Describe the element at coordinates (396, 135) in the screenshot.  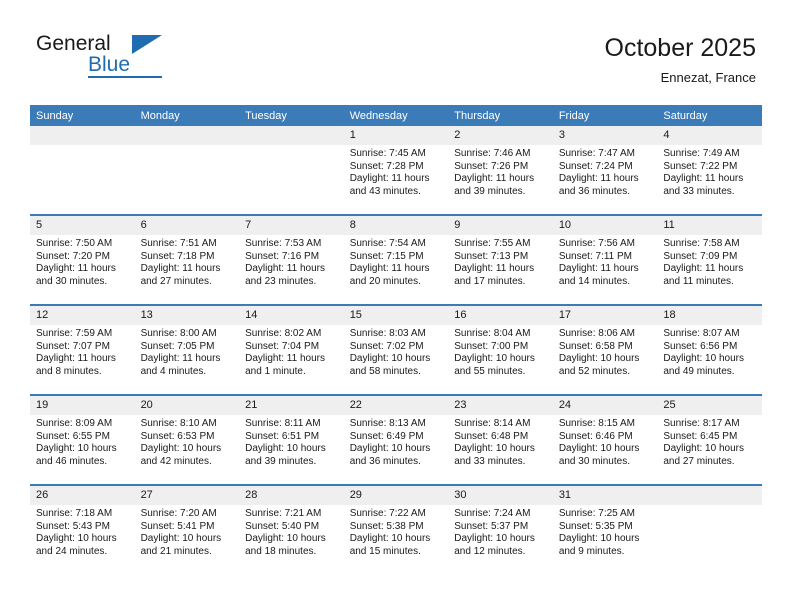
I see `day-number: 1` at that location.